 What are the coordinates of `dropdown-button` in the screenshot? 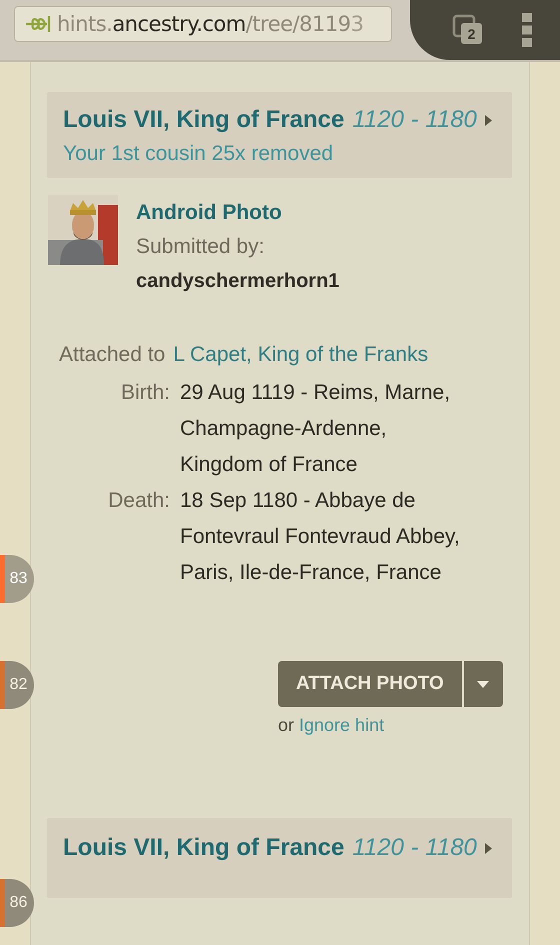 It's located at (483, 684).